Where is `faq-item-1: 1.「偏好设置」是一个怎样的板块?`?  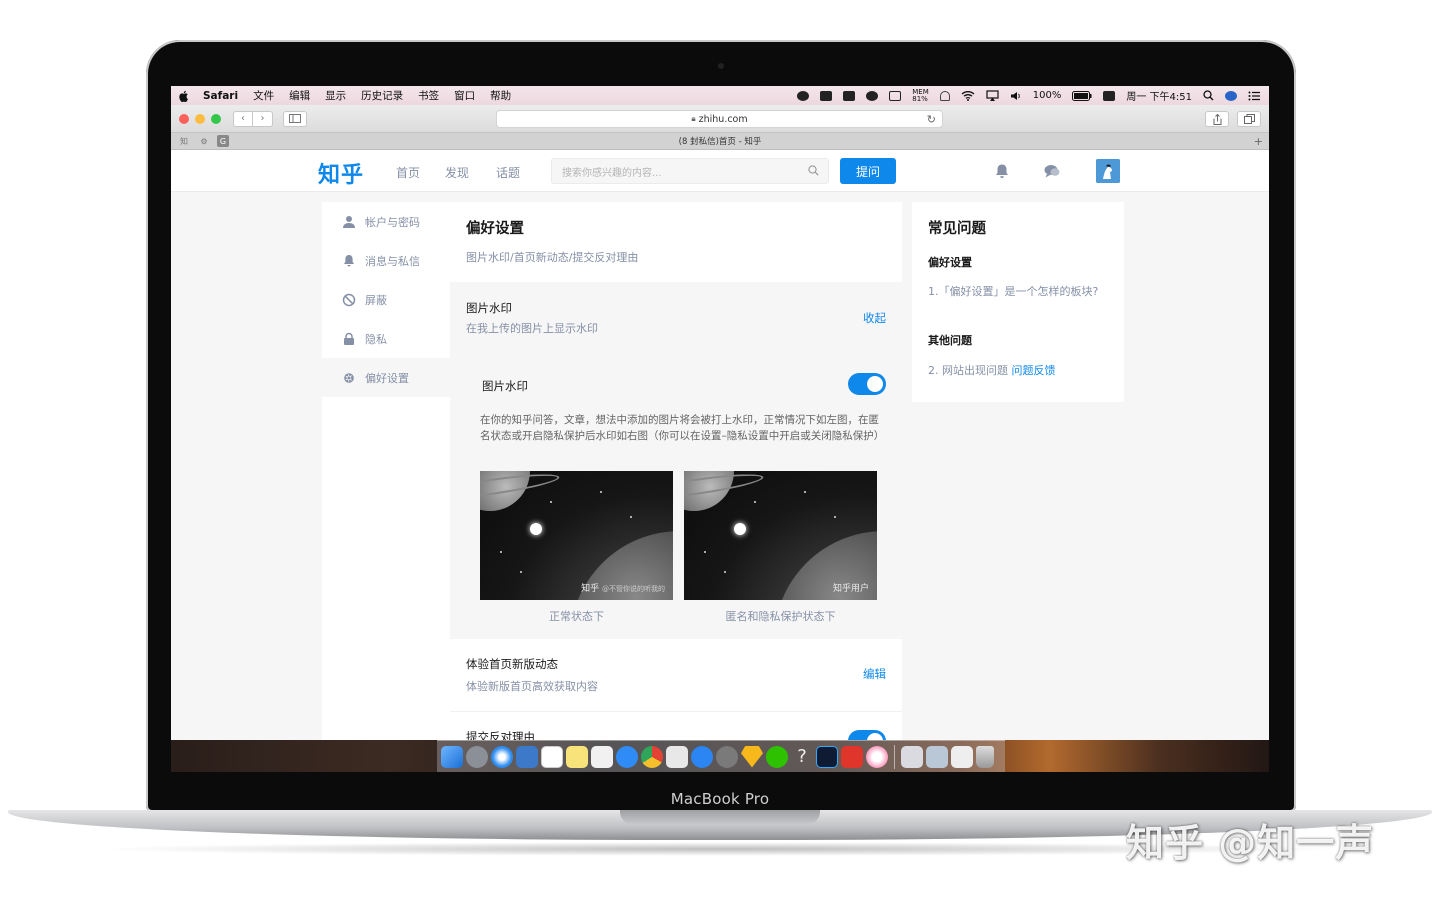 faq-item-1: 1.「偏好设置」是一个怎样的板块? is located at coordinates (1018, 292).